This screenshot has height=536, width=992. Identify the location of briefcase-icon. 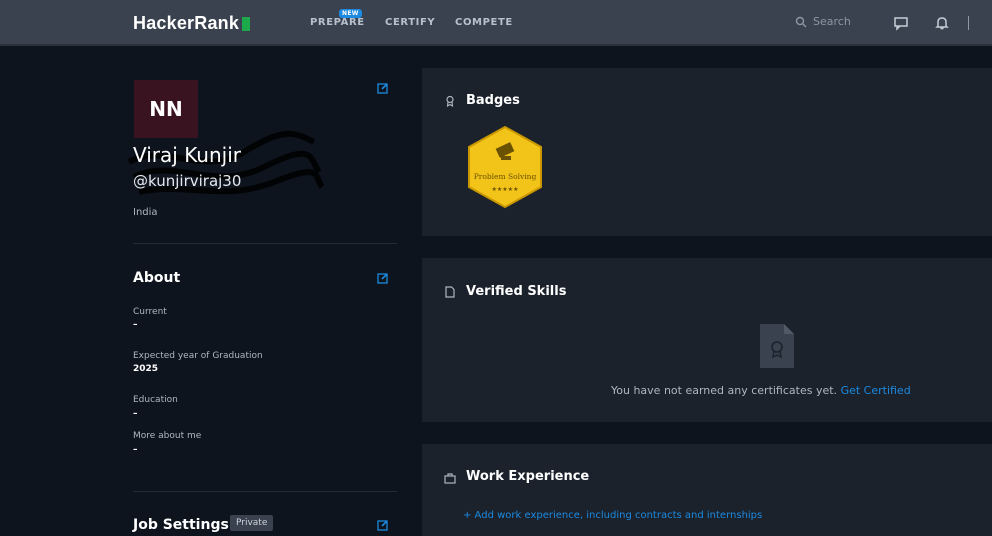
(450, 478).